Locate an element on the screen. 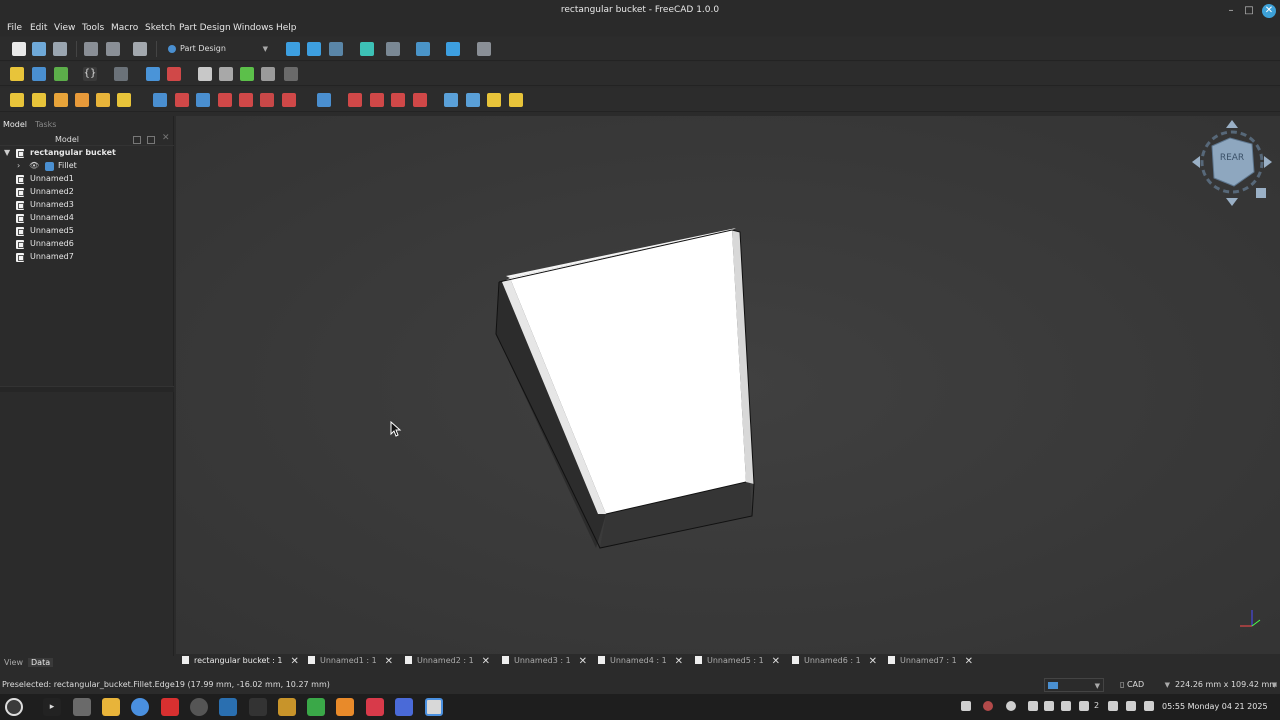 This screenshot has height=720, width=1280. battery-icon is located at coordinates (1033, 706).